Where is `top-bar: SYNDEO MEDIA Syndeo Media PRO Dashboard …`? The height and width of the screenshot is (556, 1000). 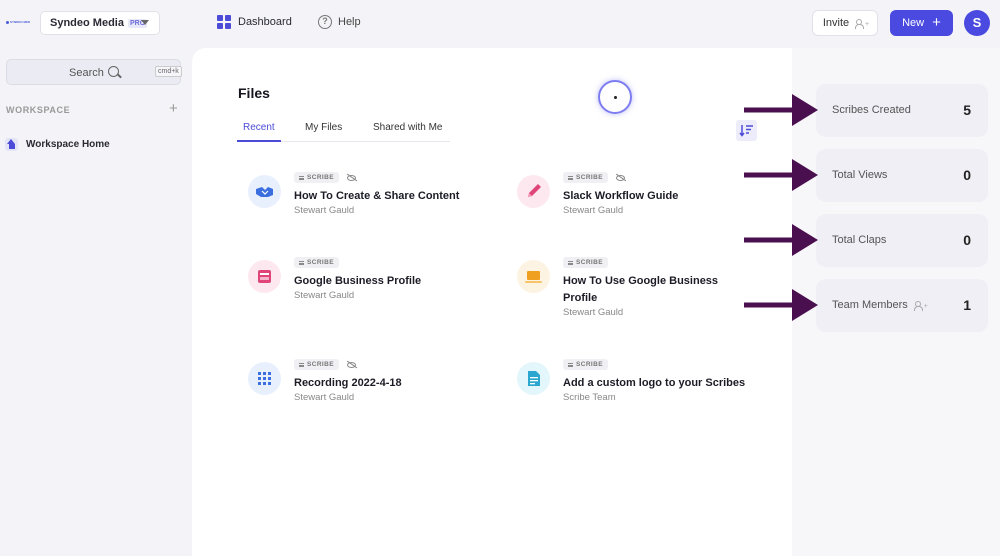
top-bar: SYNDEO MEDIA Syndeo Media PRO Dashboard … is located at coordinates (500, 23).